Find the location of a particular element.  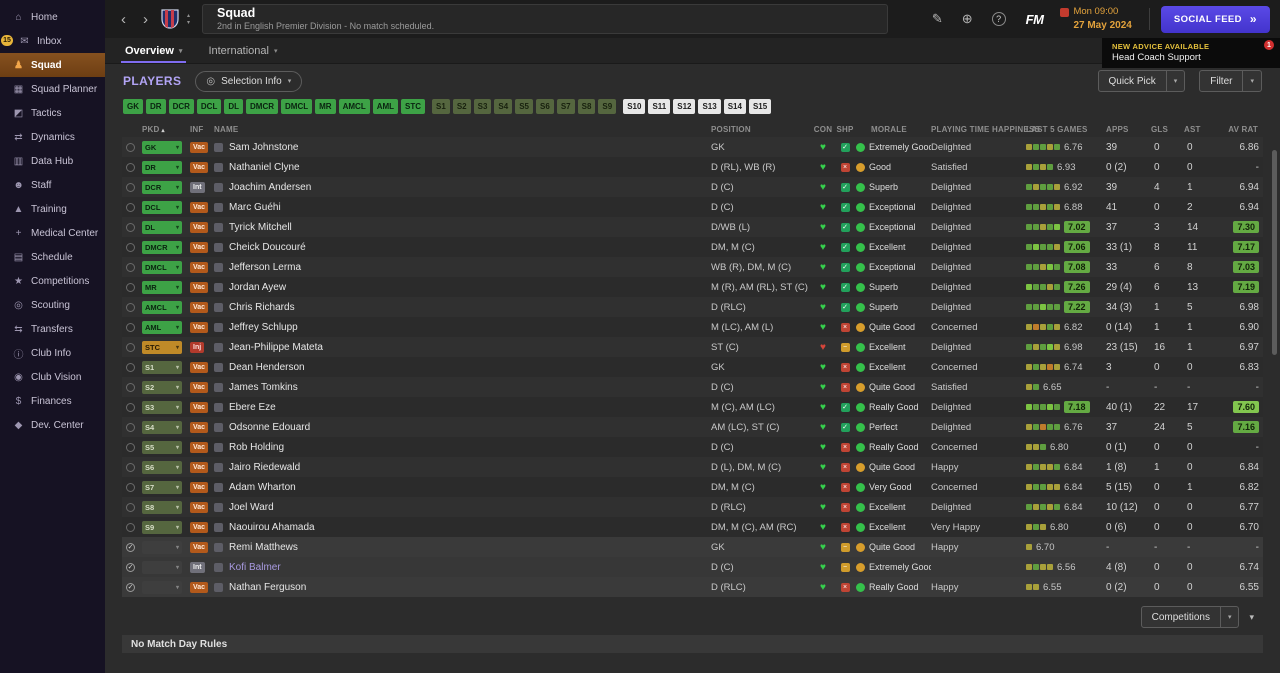

pick-position-dropdown: S8 ▾ is located at coordinates (162, 507).